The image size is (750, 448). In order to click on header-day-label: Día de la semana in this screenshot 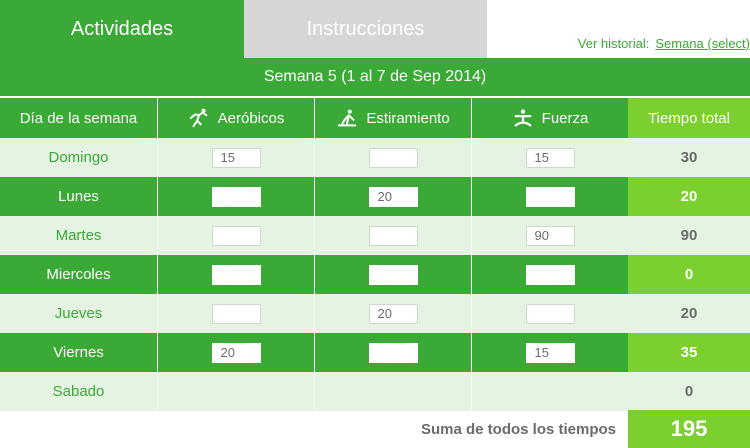, I will do `click(78, 118)`.